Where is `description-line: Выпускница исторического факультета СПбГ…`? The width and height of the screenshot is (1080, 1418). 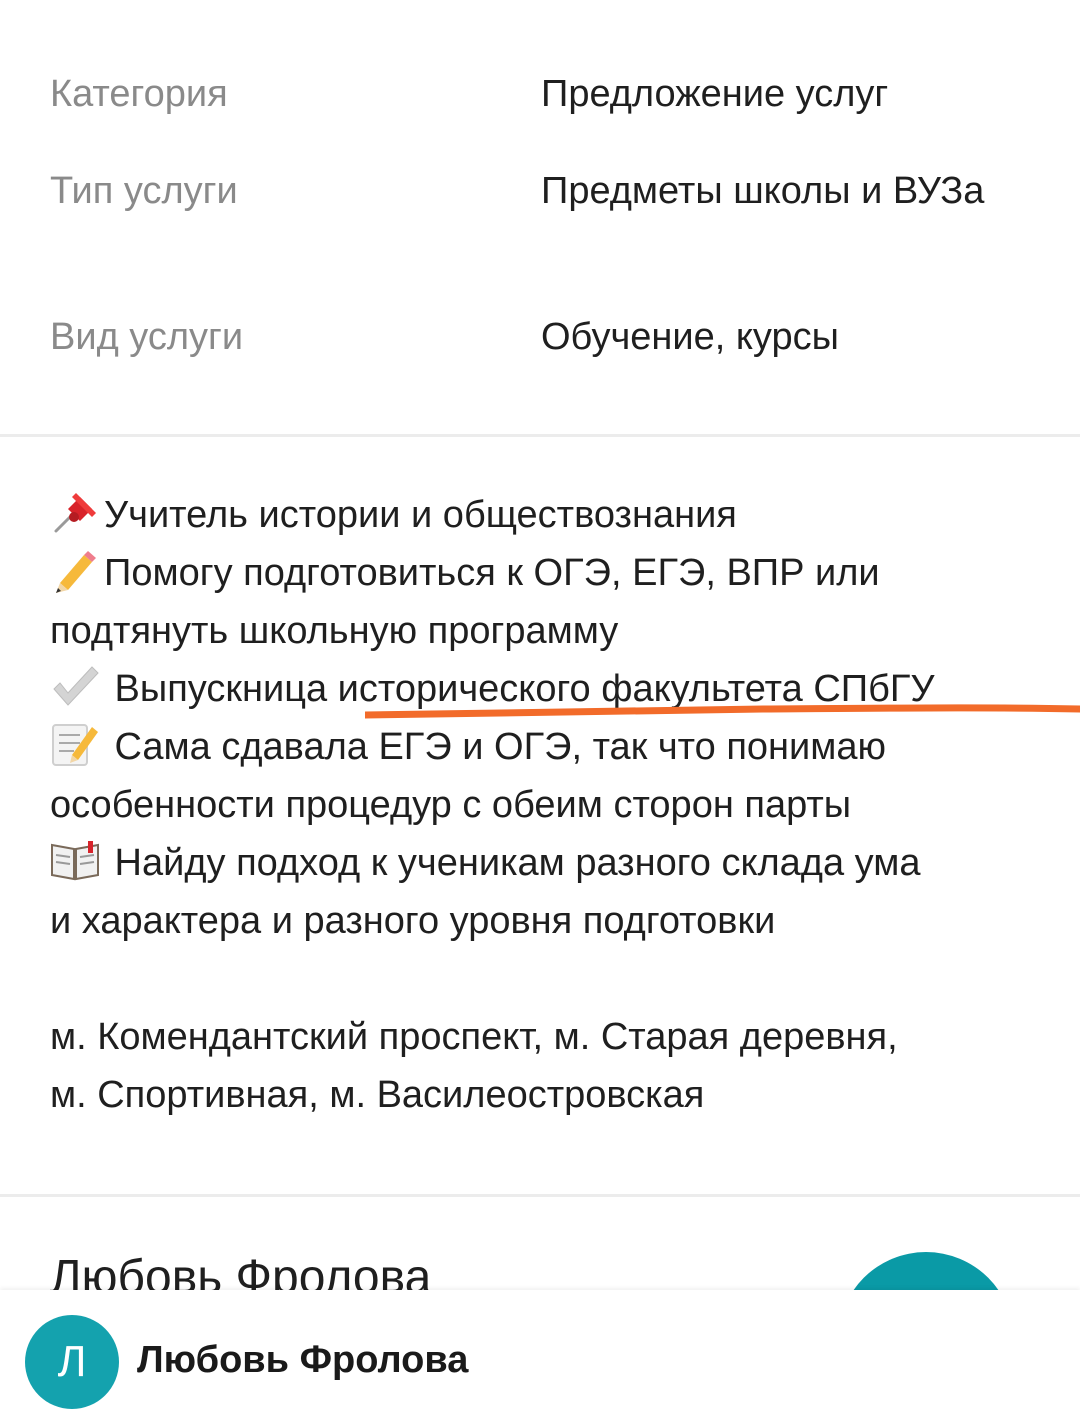 description-line: Выпускница исторического факультета СПбГ… is located at coordinates (545, 689).